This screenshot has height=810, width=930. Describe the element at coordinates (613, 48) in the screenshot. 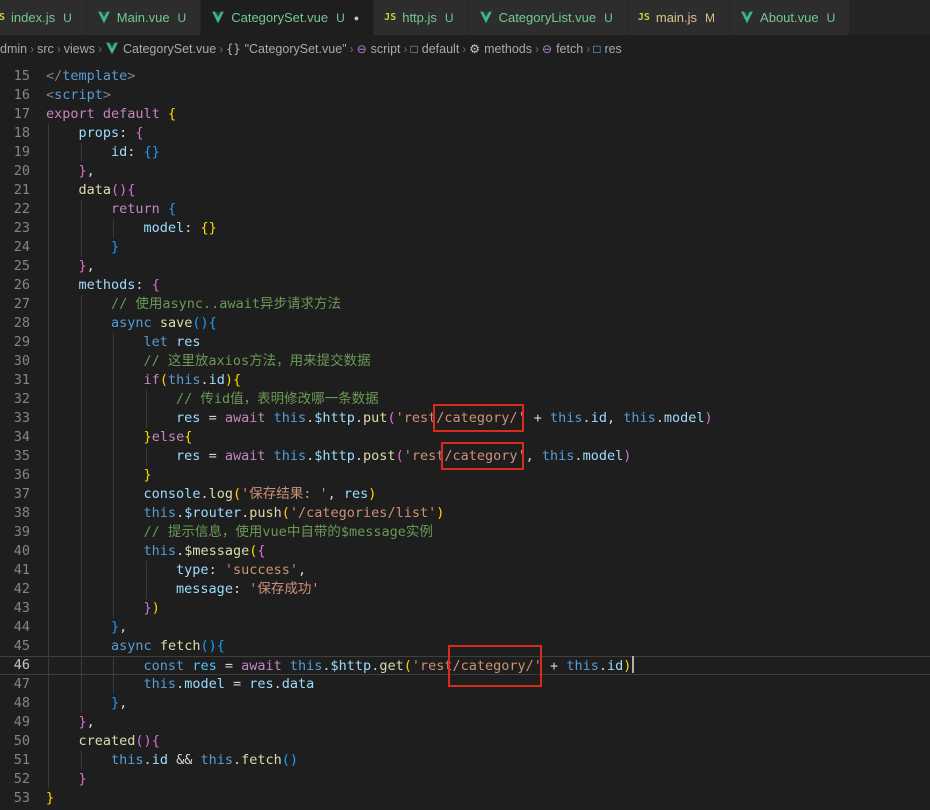

I see `breadcrumb-label: res` at that location.